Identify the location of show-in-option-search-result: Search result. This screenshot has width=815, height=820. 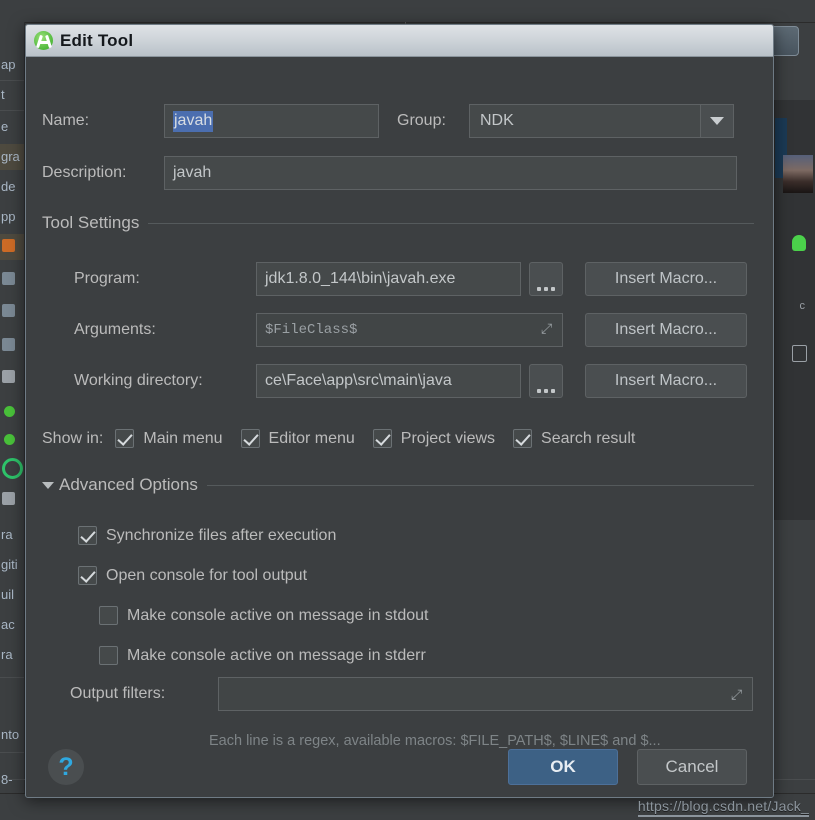
(574, 438).